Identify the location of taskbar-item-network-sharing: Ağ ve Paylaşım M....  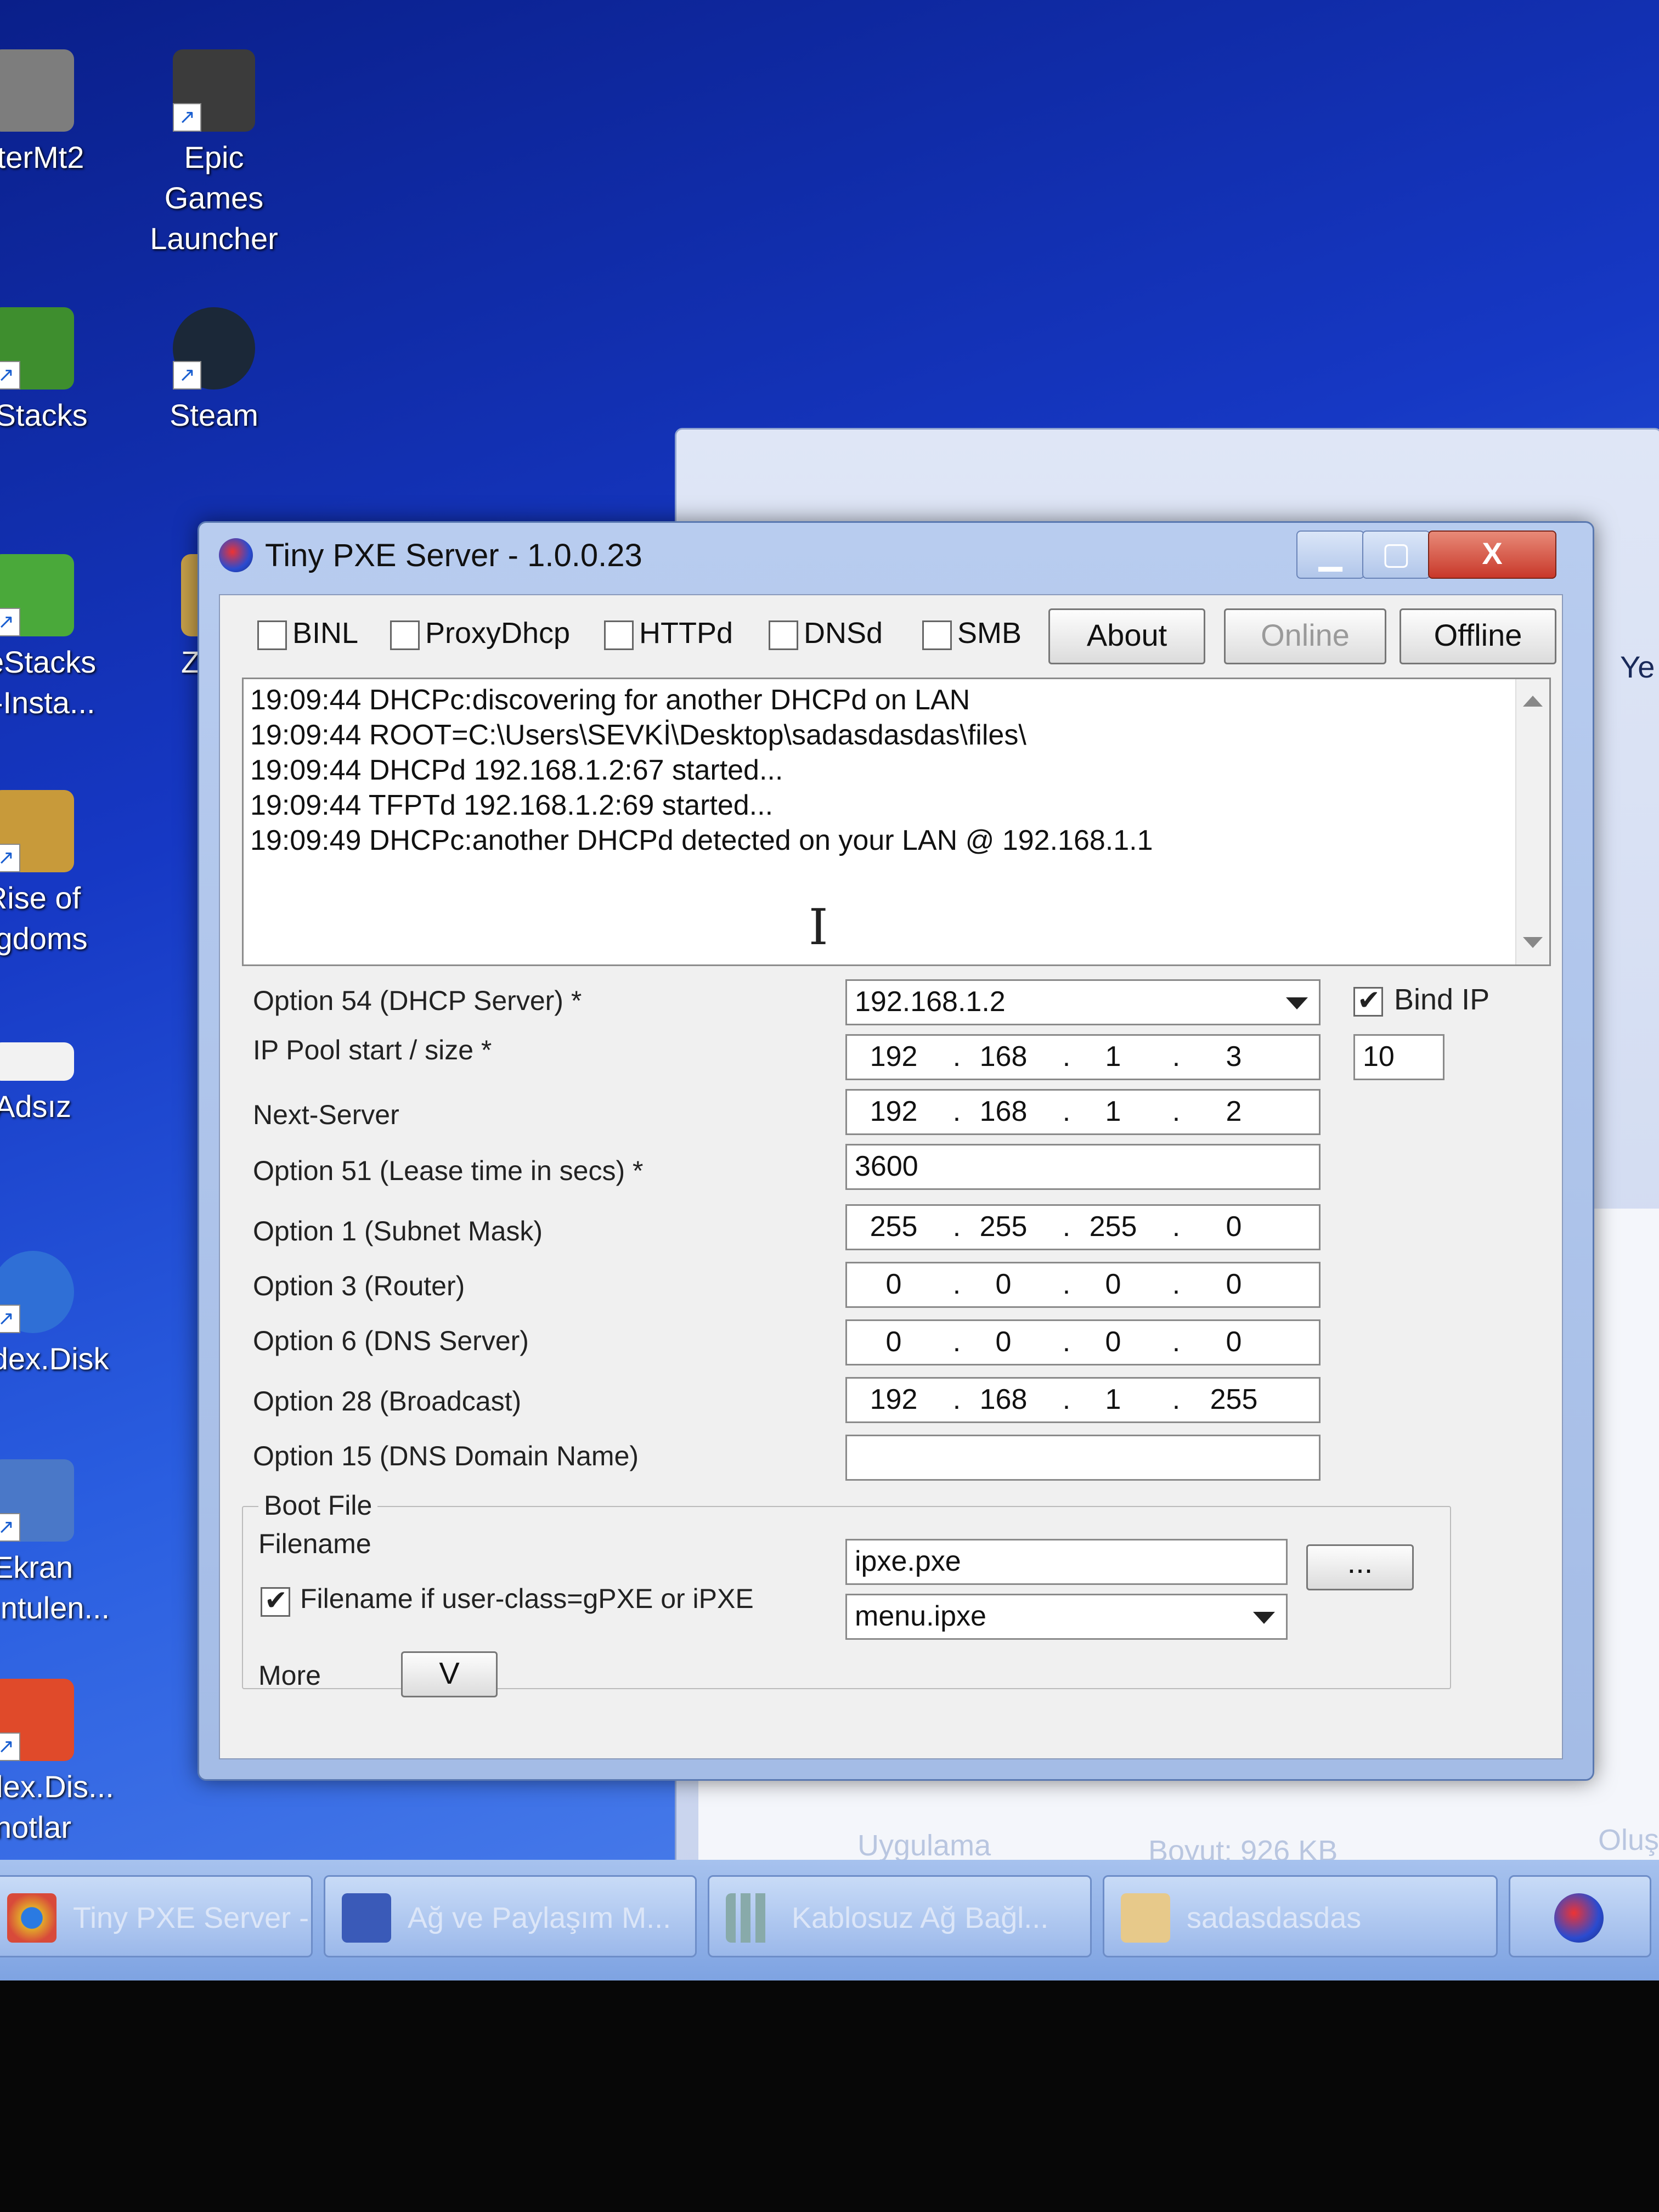
(510, 1916).